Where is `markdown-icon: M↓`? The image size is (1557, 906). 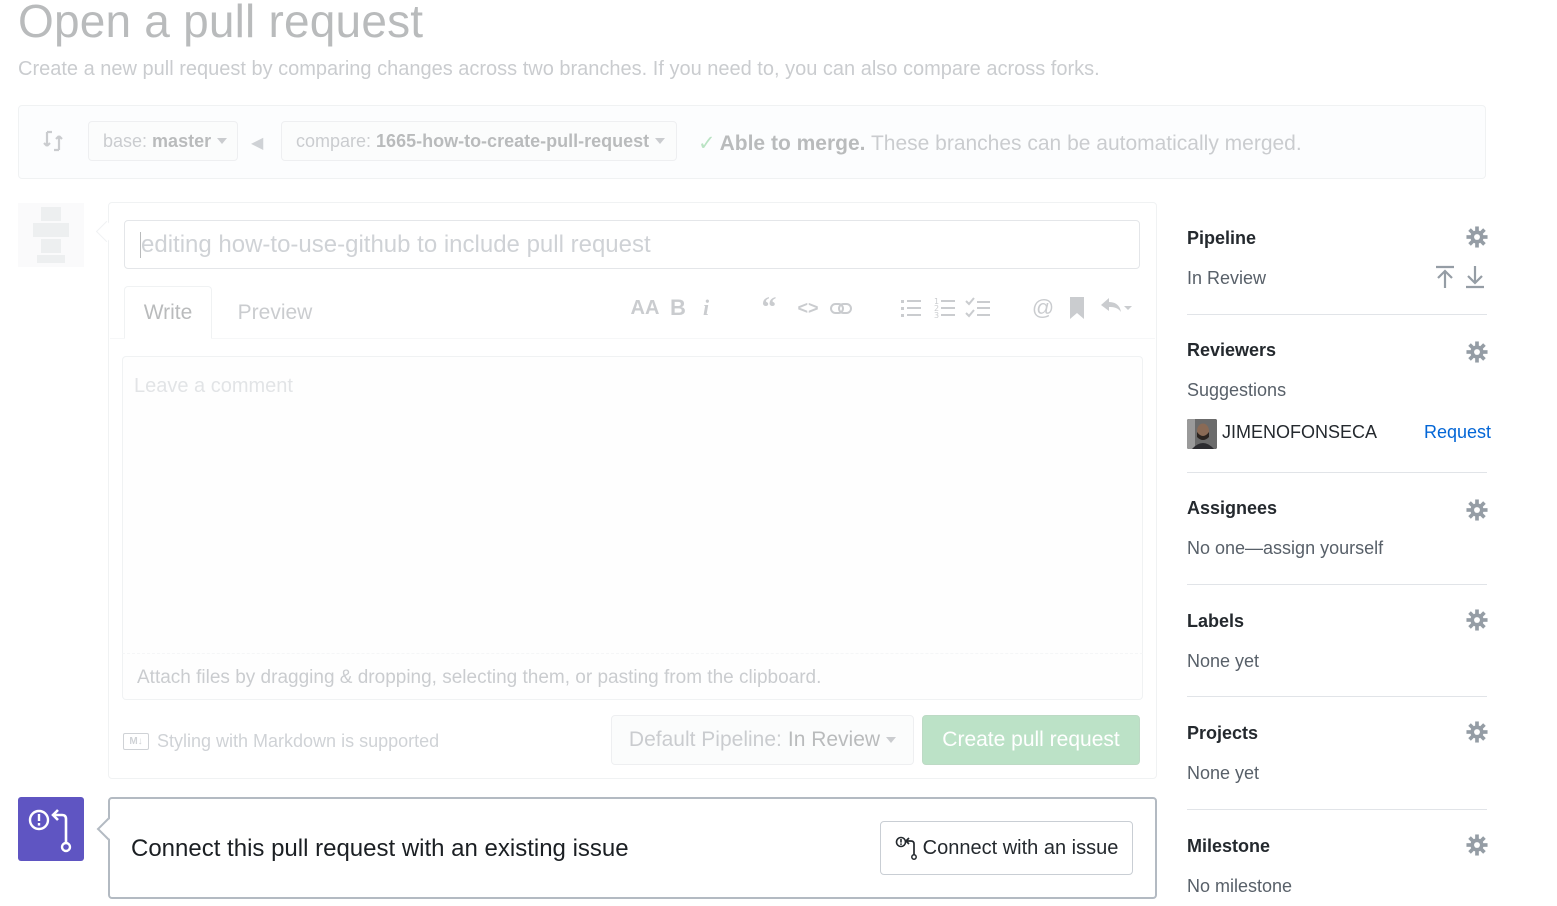
markdown-icon: M↓ is located at coordinates (136, 741).